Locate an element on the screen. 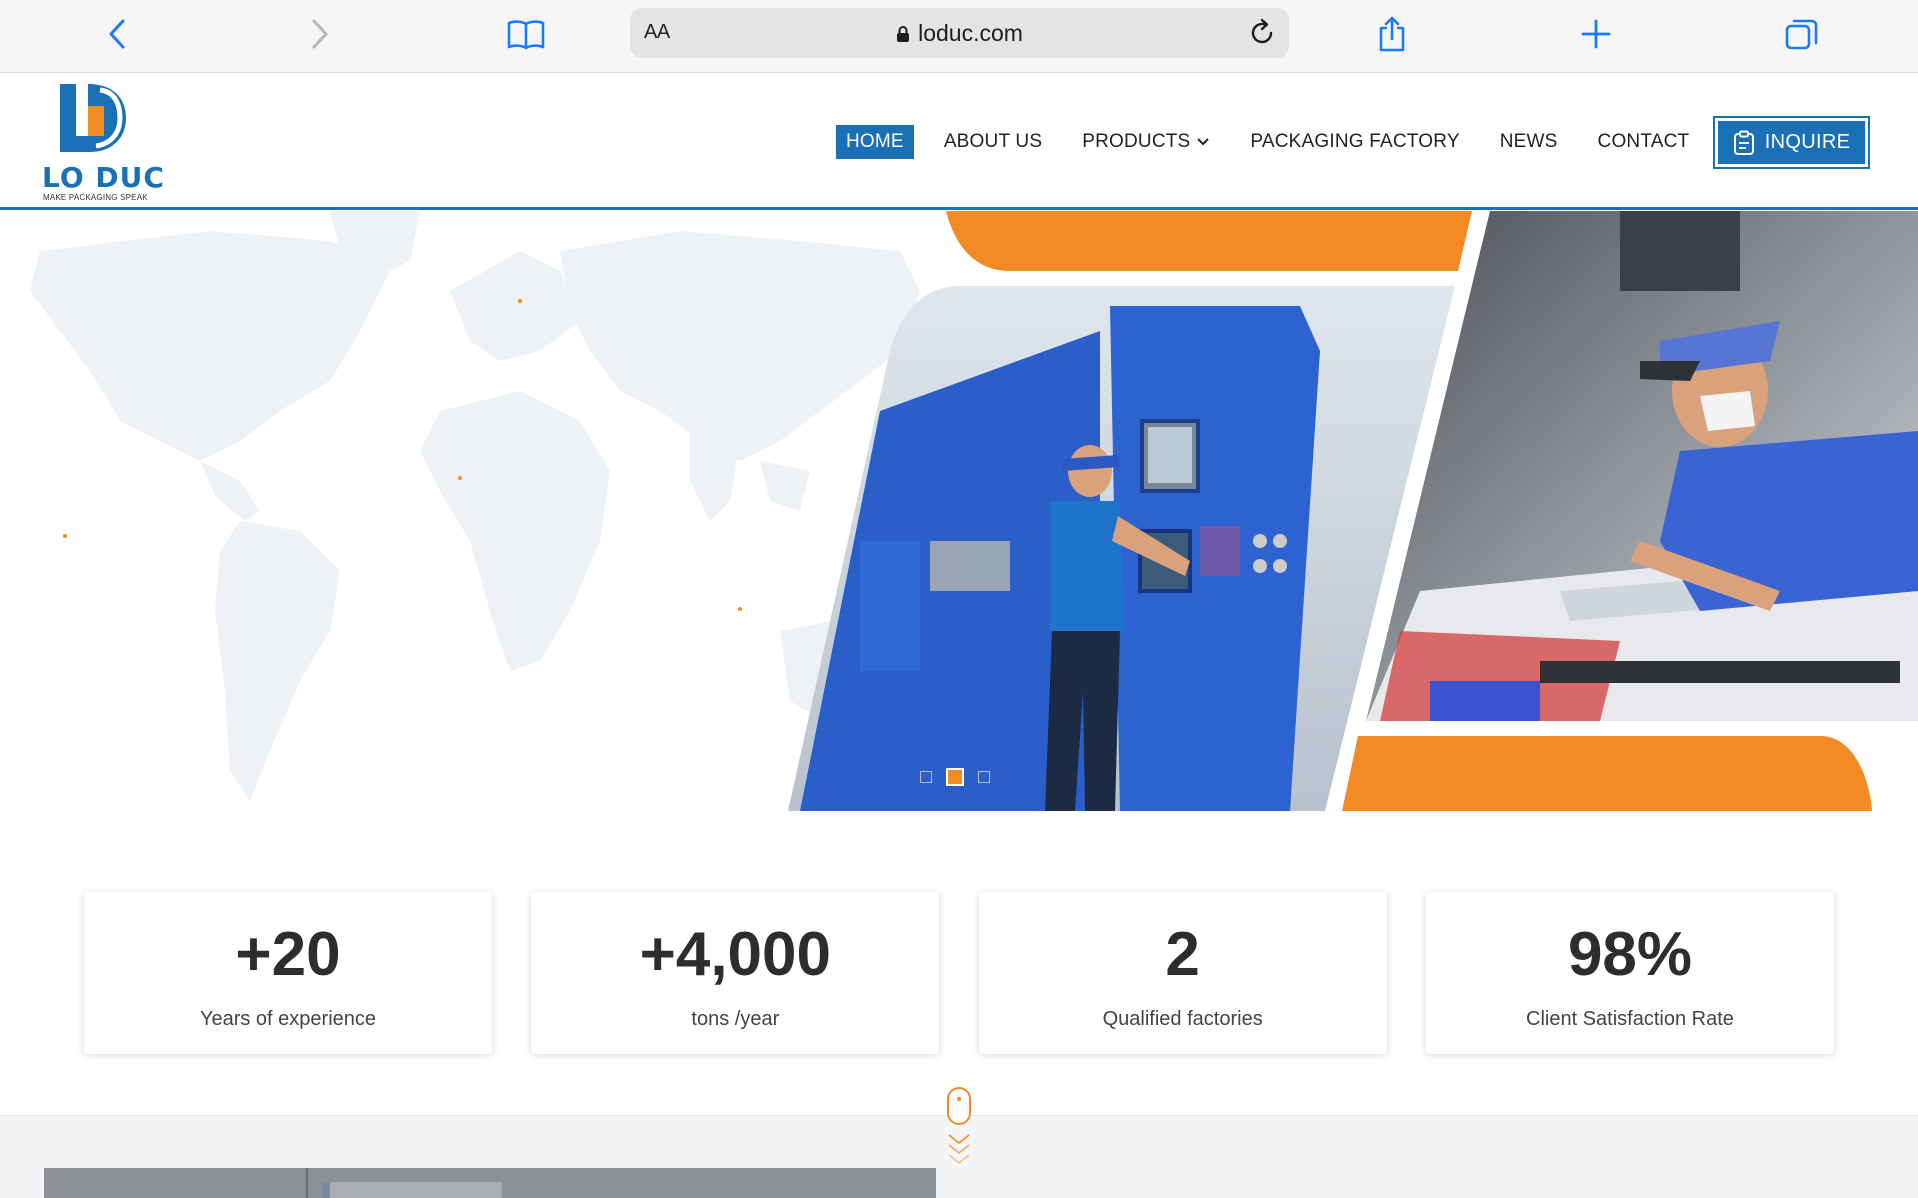 The image size is (1918, 1198). url-text: loduc.com is located at coordinates (970, 33).